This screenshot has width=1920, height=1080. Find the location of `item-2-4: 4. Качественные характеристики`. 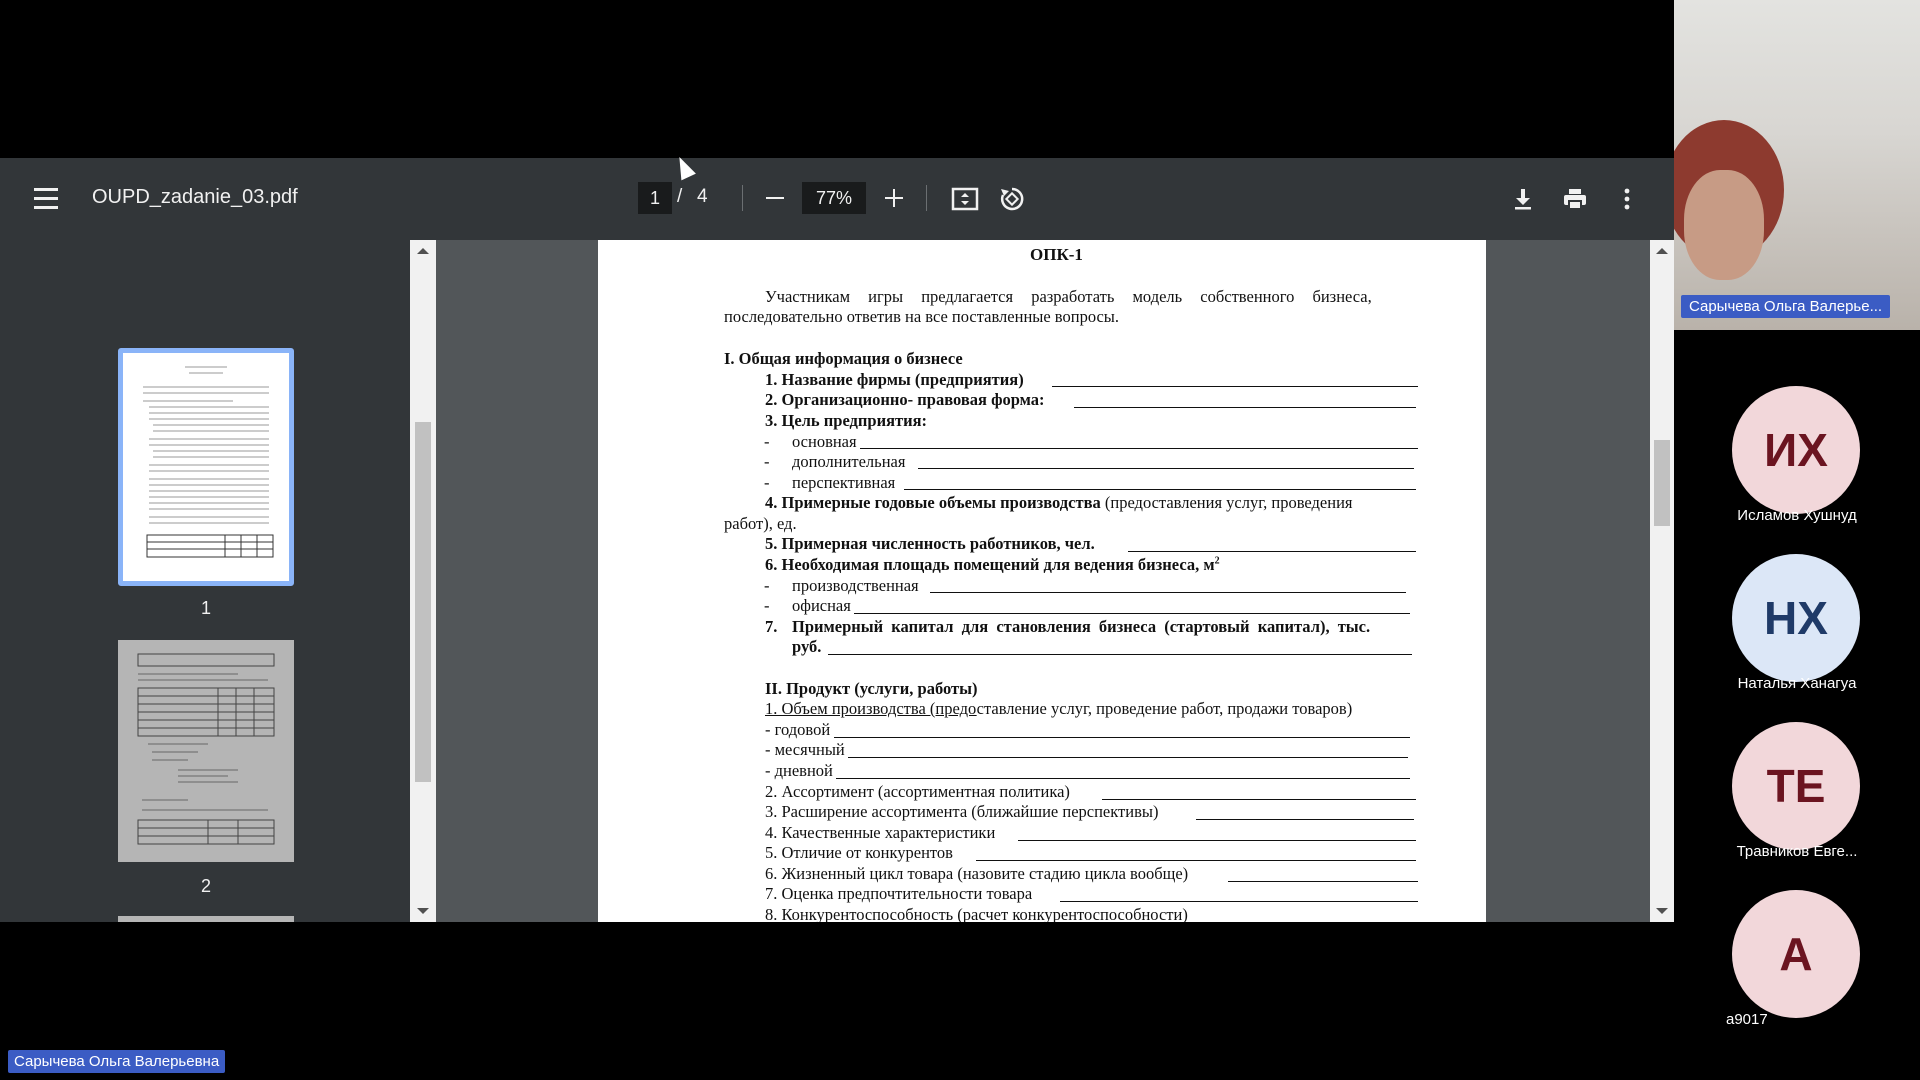

item-2-4: 4. Качественные характеристики is located at coordinates (880, 832).